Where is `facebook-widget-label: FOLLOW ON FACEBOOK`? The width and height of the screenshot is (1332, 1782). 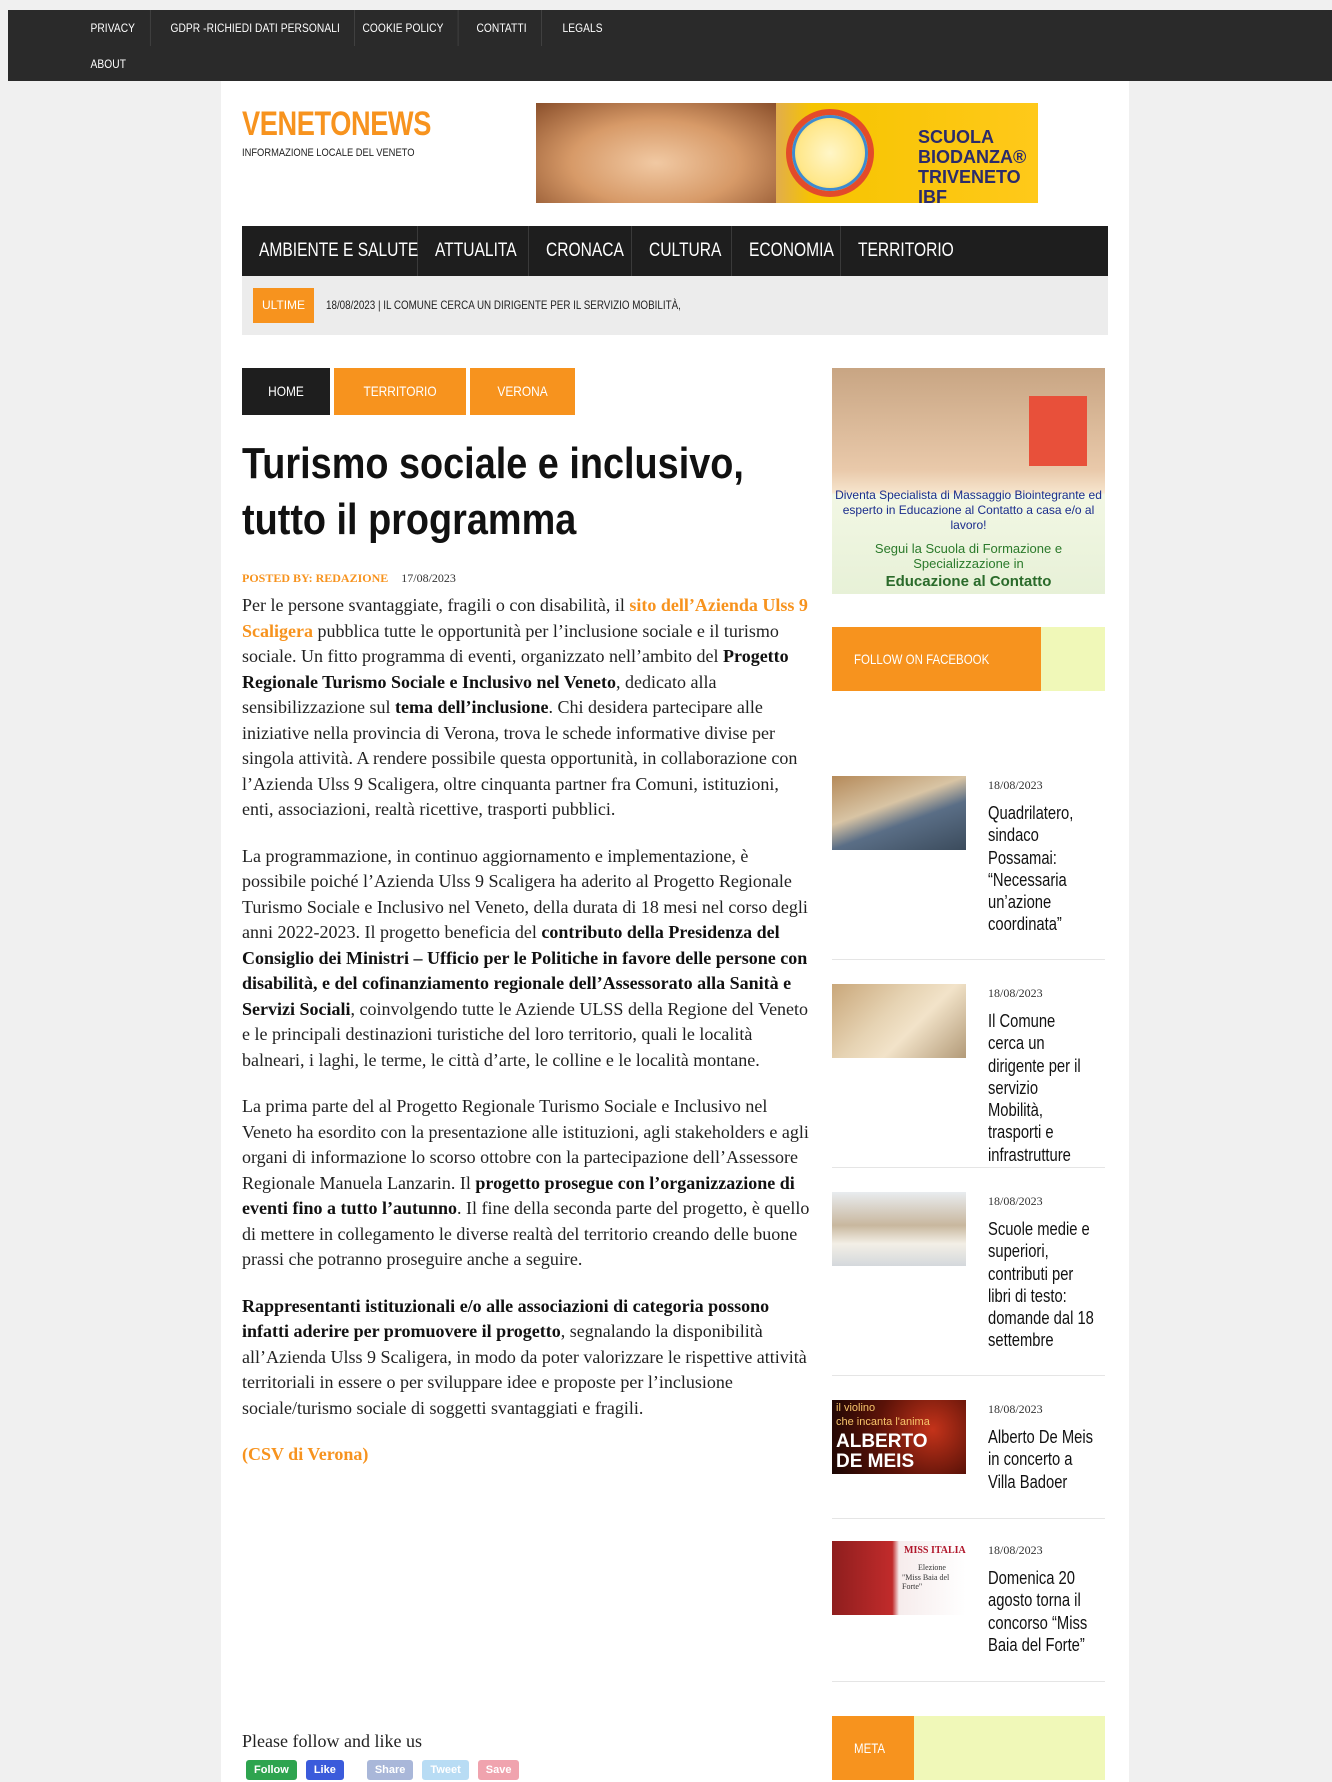
facebook-widget-label: FOLLOW ON FACEBOOK is located at coordinates (936, 659).